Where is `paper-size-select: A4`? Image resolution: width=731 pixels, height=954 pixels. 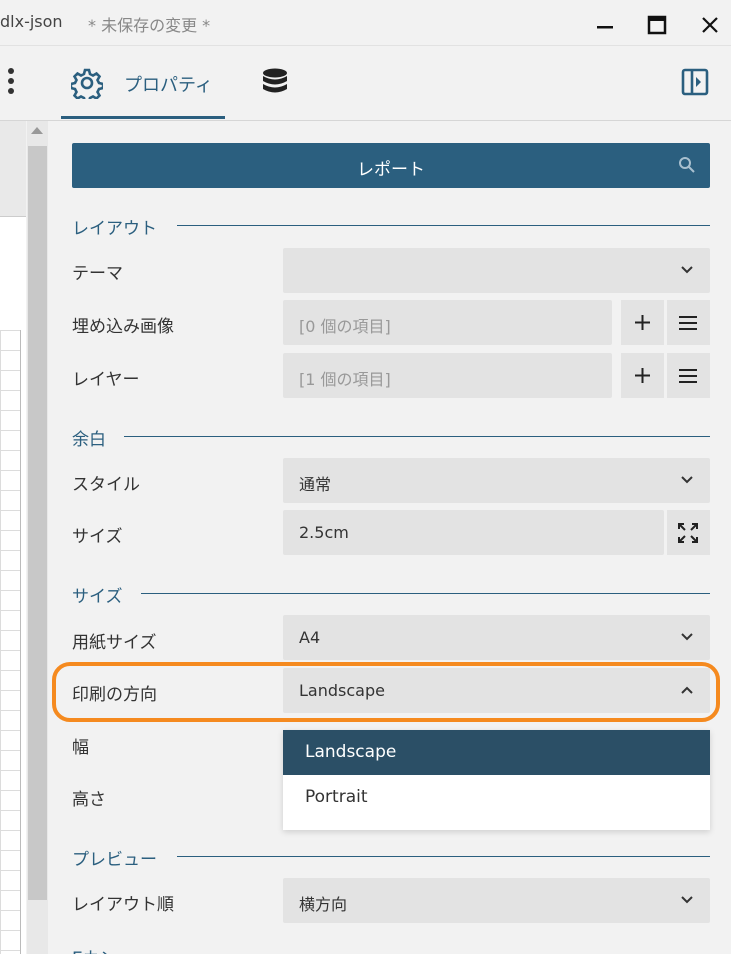 paper-size-select: A4 is located at coordinates (496, 637).